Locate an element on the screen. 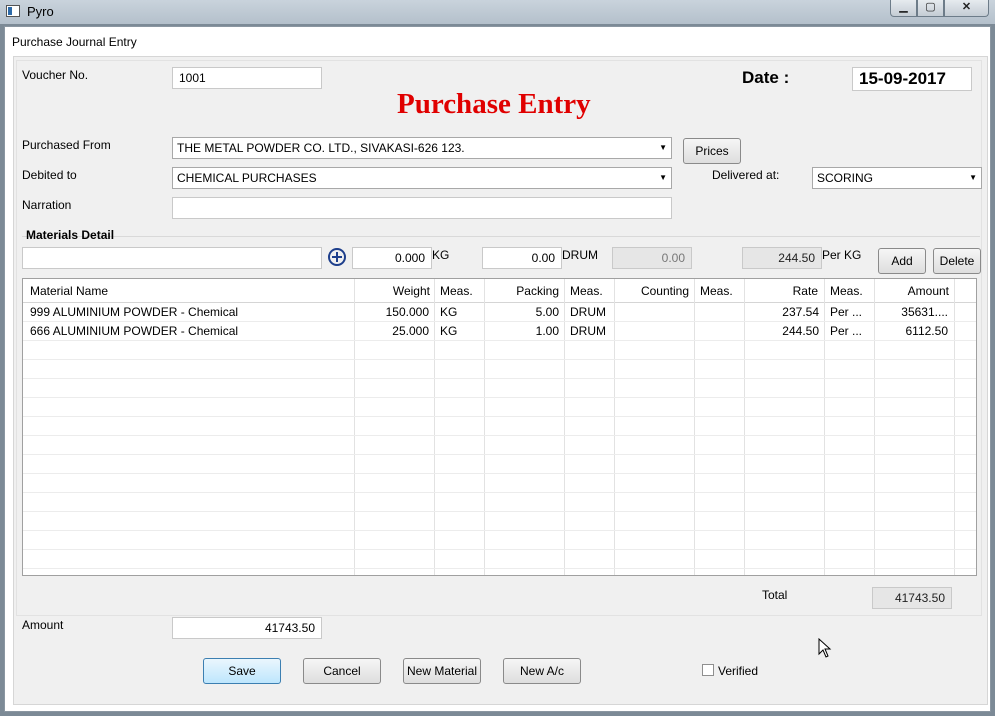 The width and height of the screenshot is (995, 716). rate-display: 244.50 is located at coordinates (782, 258).